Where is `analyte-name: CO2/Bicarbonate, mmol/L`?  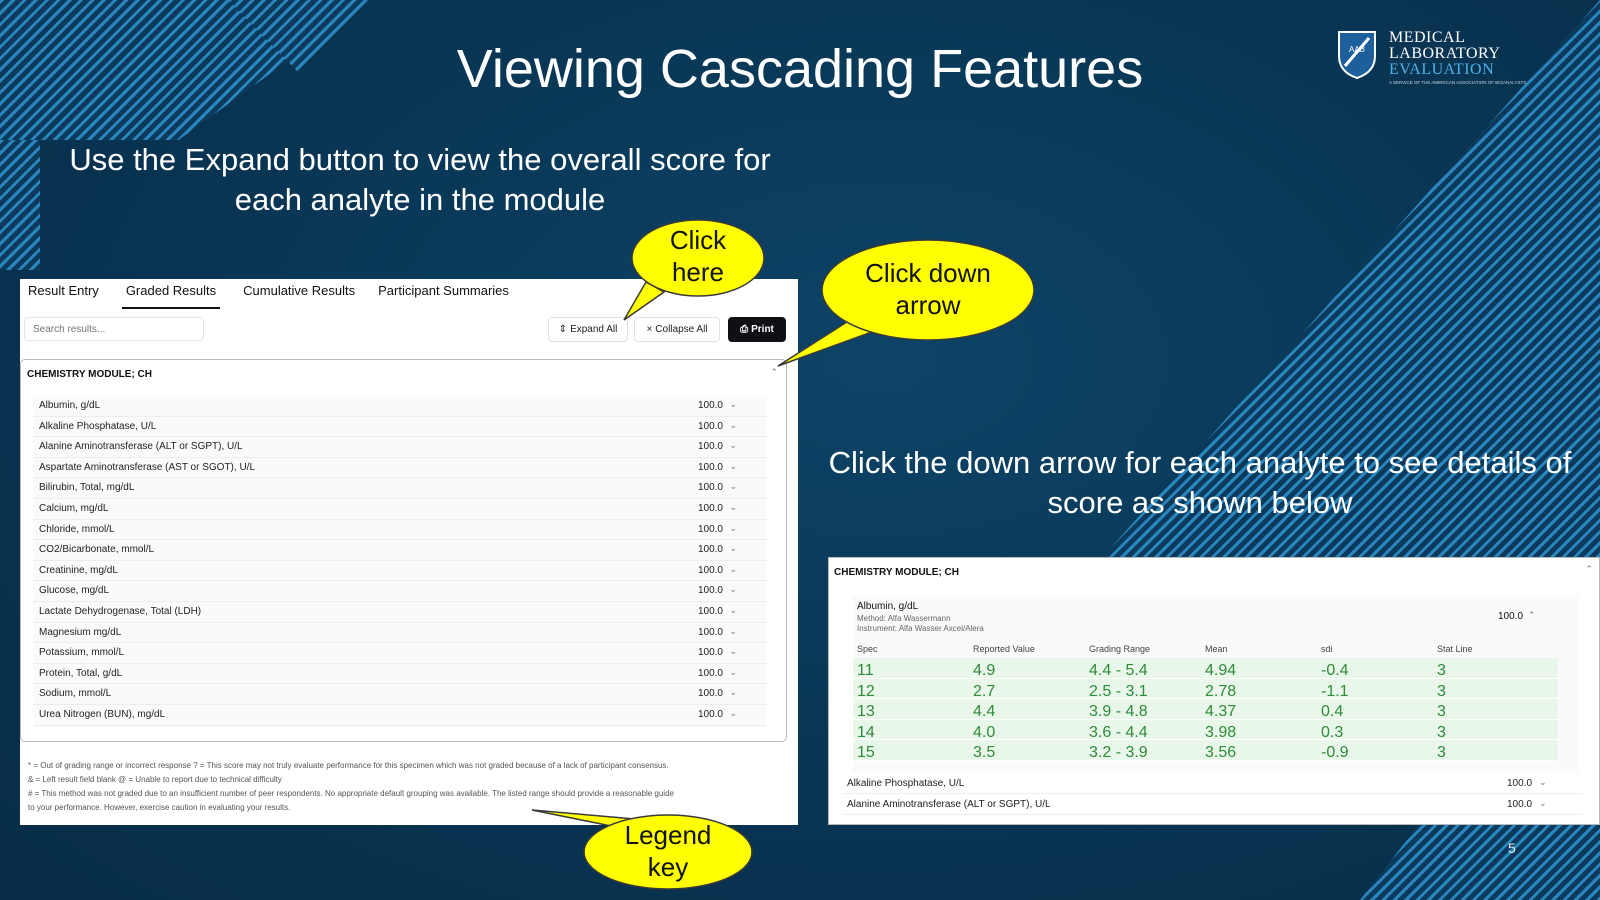
analyte-name: CO2/Bicarbonate, mmol/L is located at coordinates (97, 550).